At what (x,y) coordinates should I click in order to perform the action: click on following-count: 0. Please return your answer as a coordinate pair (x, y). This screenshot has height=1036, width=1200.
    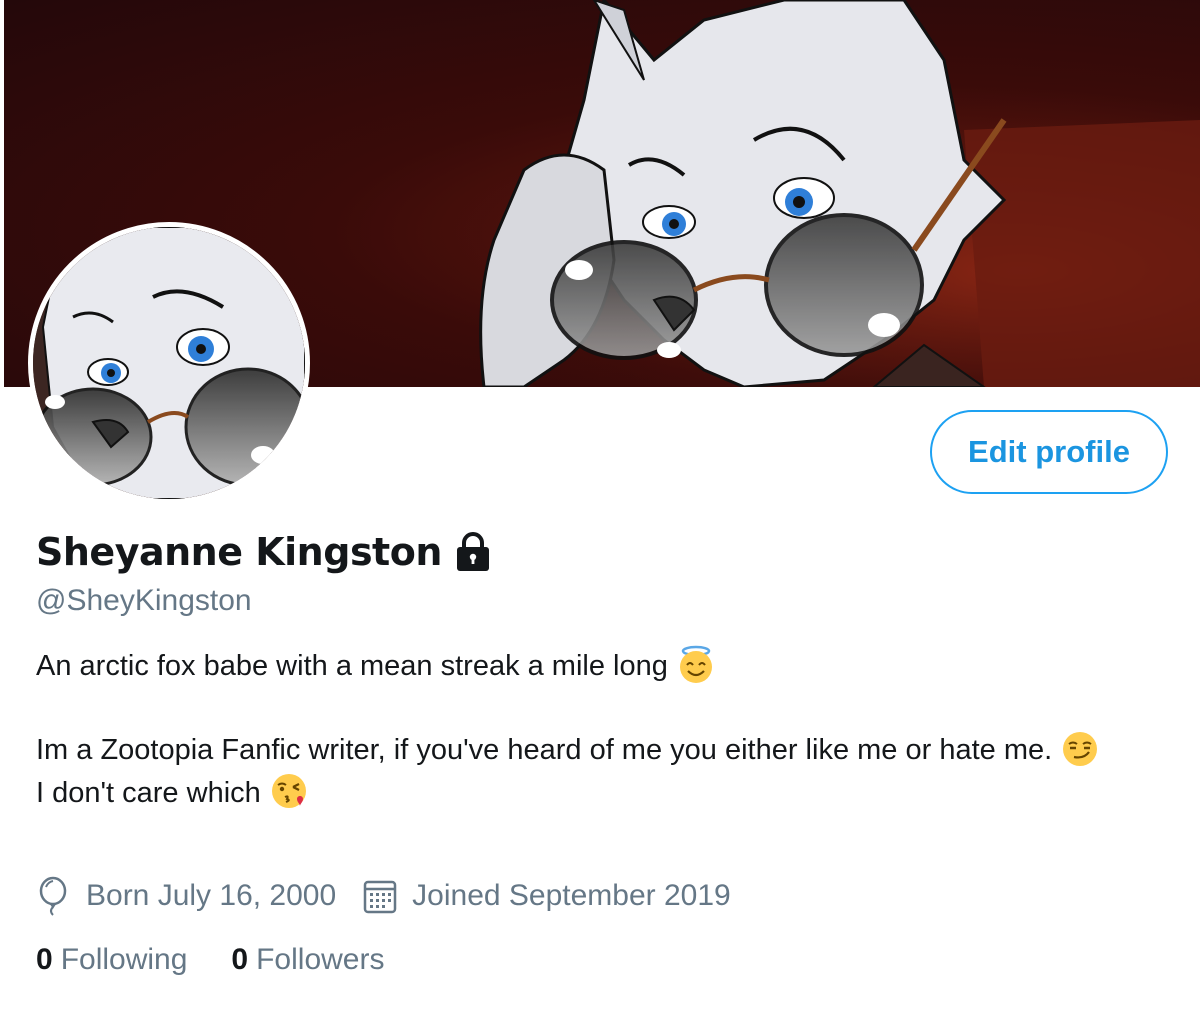
    Looking at the image, I should click on (44, 959).